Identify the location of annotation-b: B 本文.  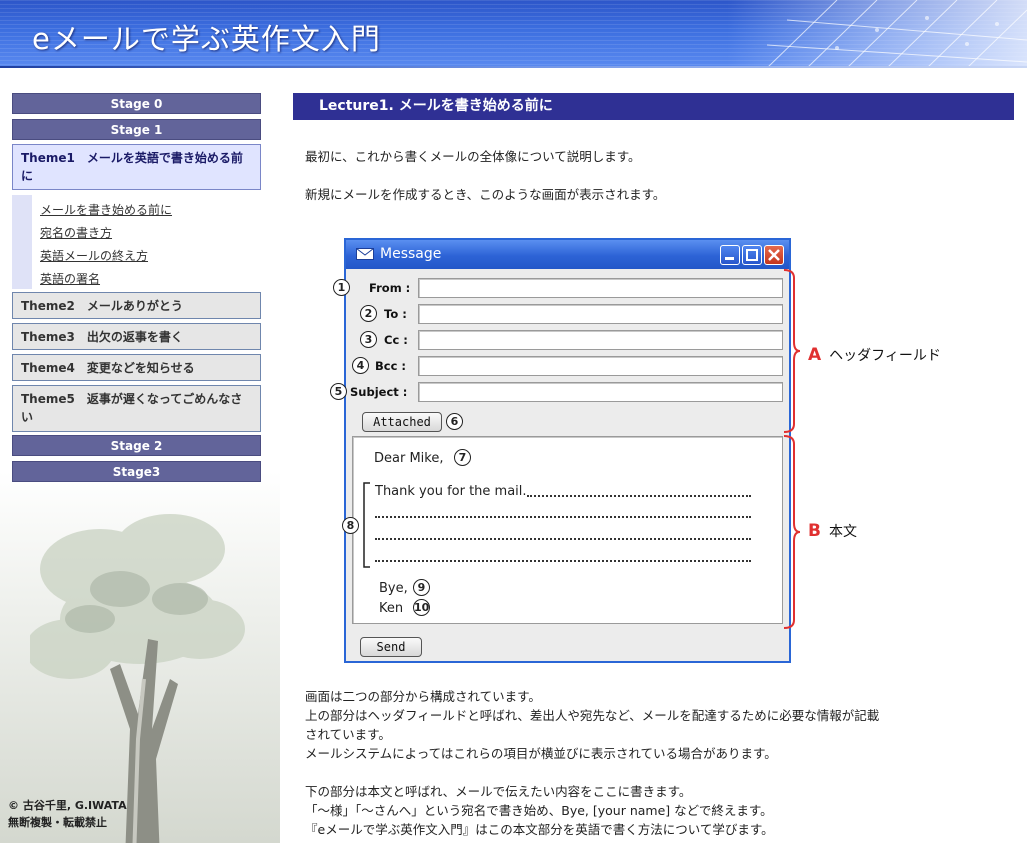
(832, 531).